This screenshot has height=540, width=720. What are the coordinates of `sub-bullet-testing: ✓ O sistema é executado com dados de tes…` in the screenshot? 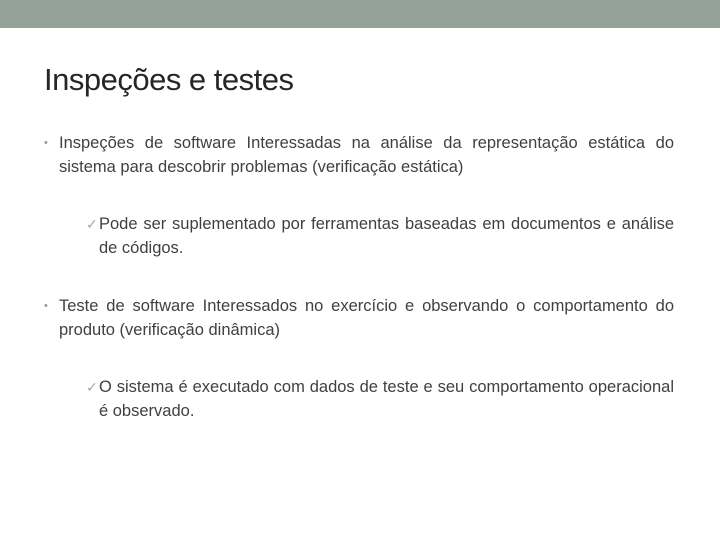 It's located at (380, 399).